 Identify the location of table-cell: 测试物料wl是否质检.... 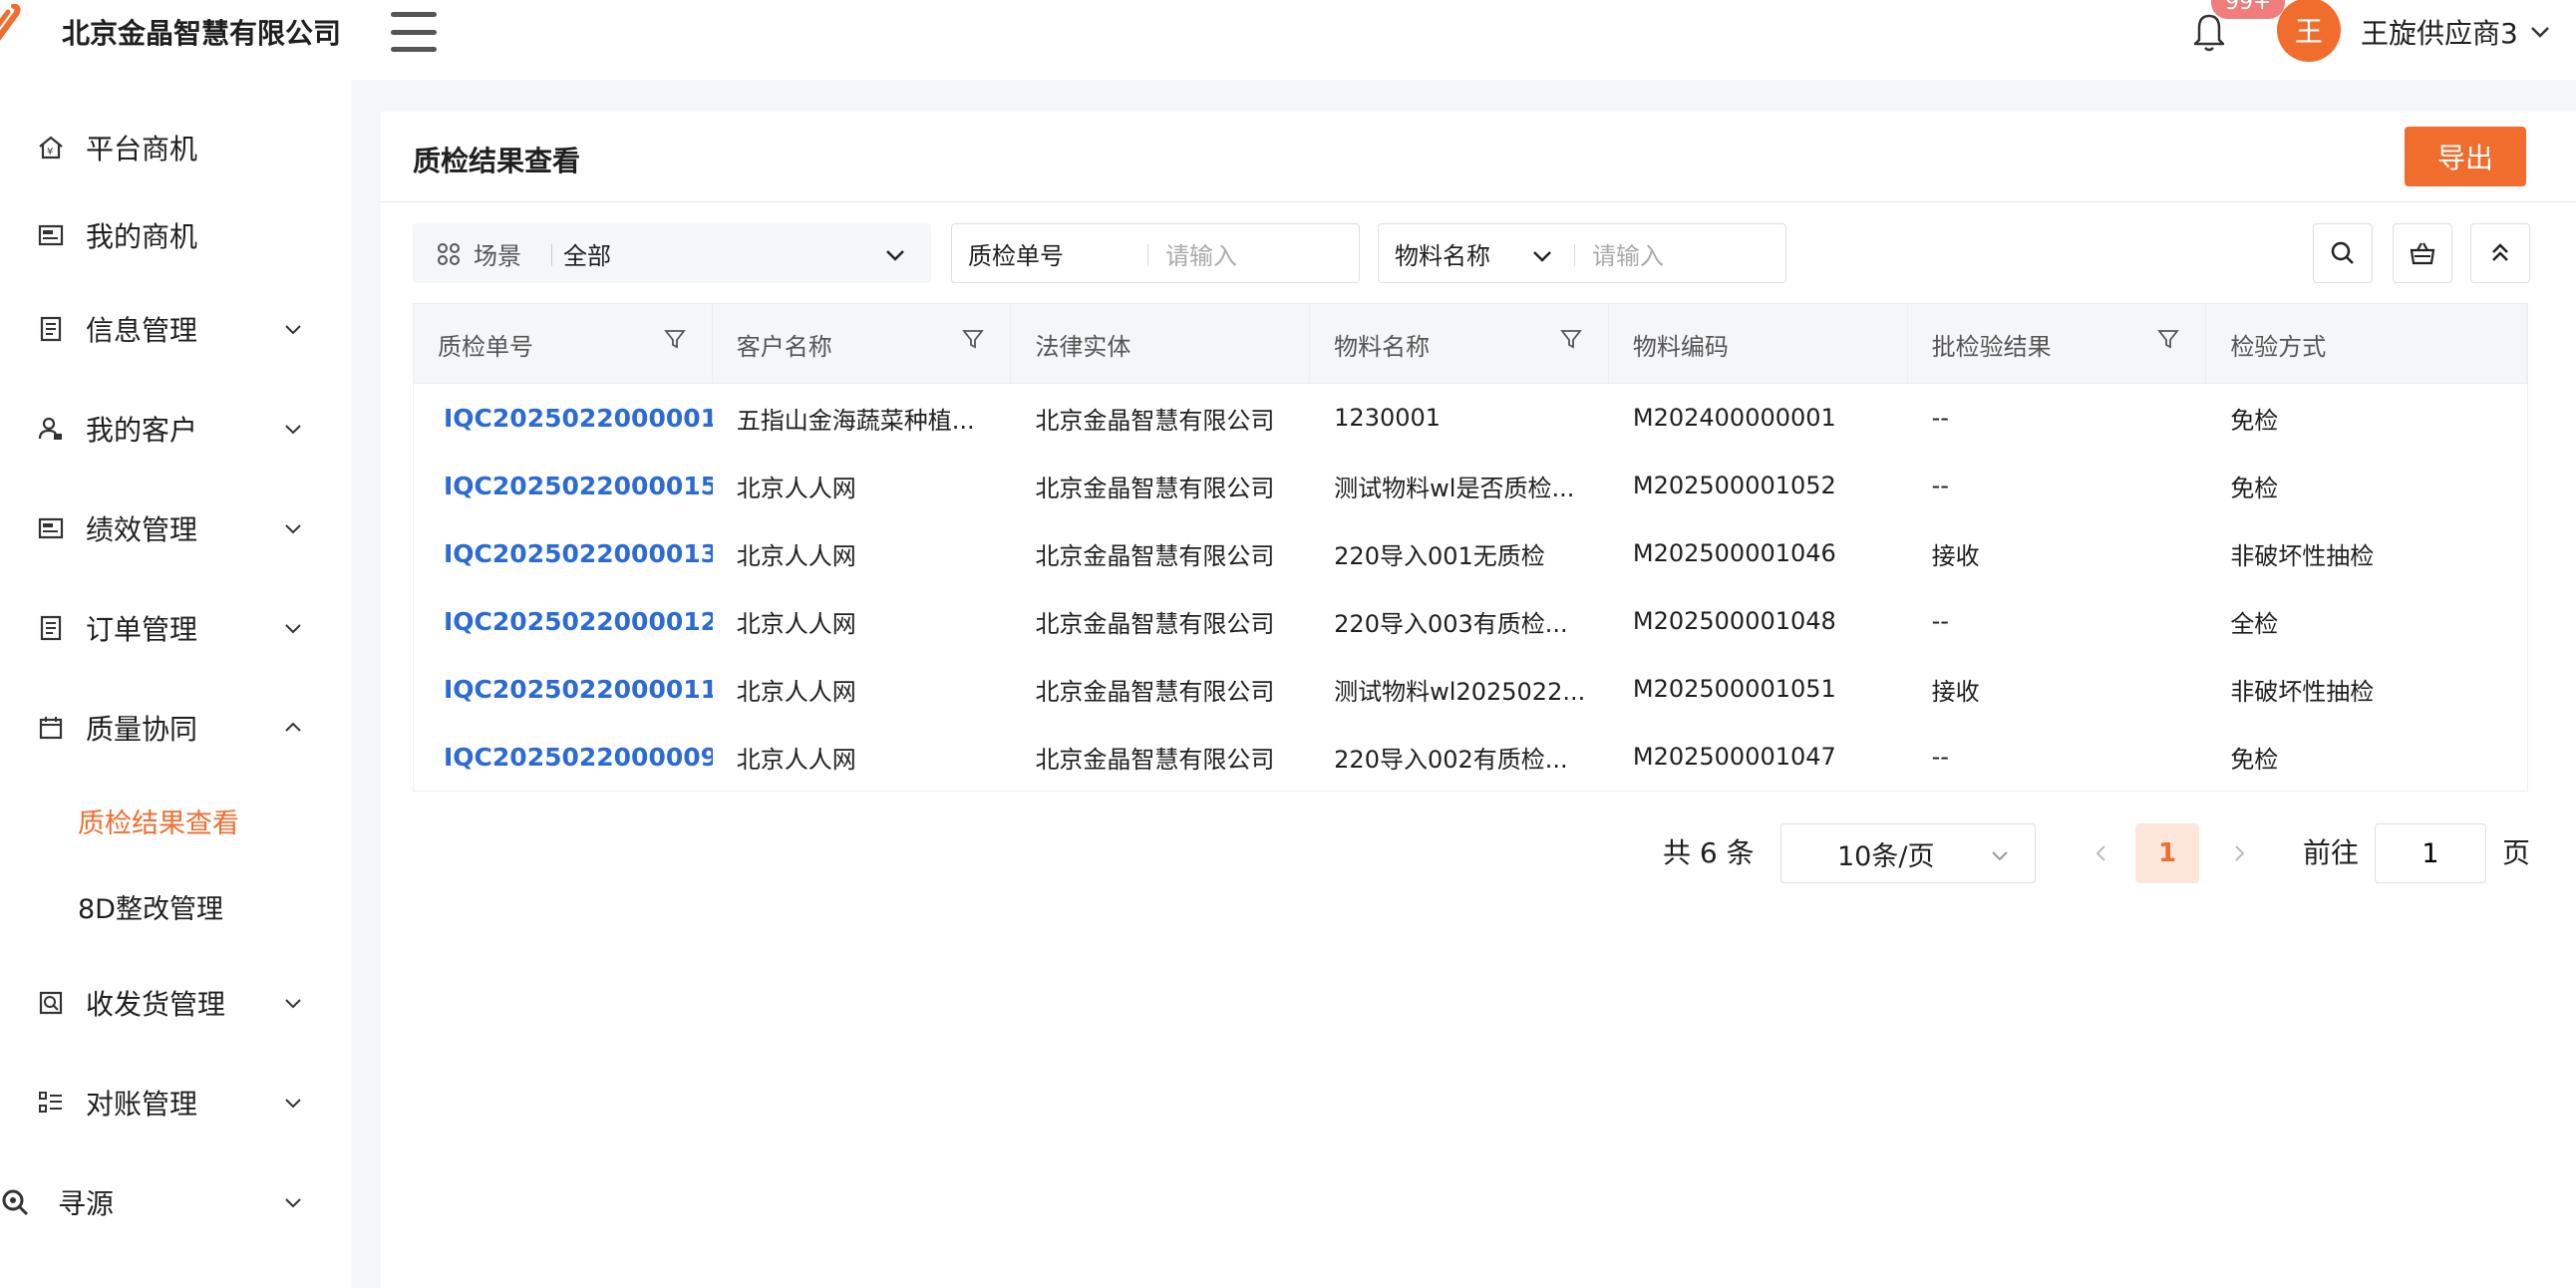
(1454, 488).